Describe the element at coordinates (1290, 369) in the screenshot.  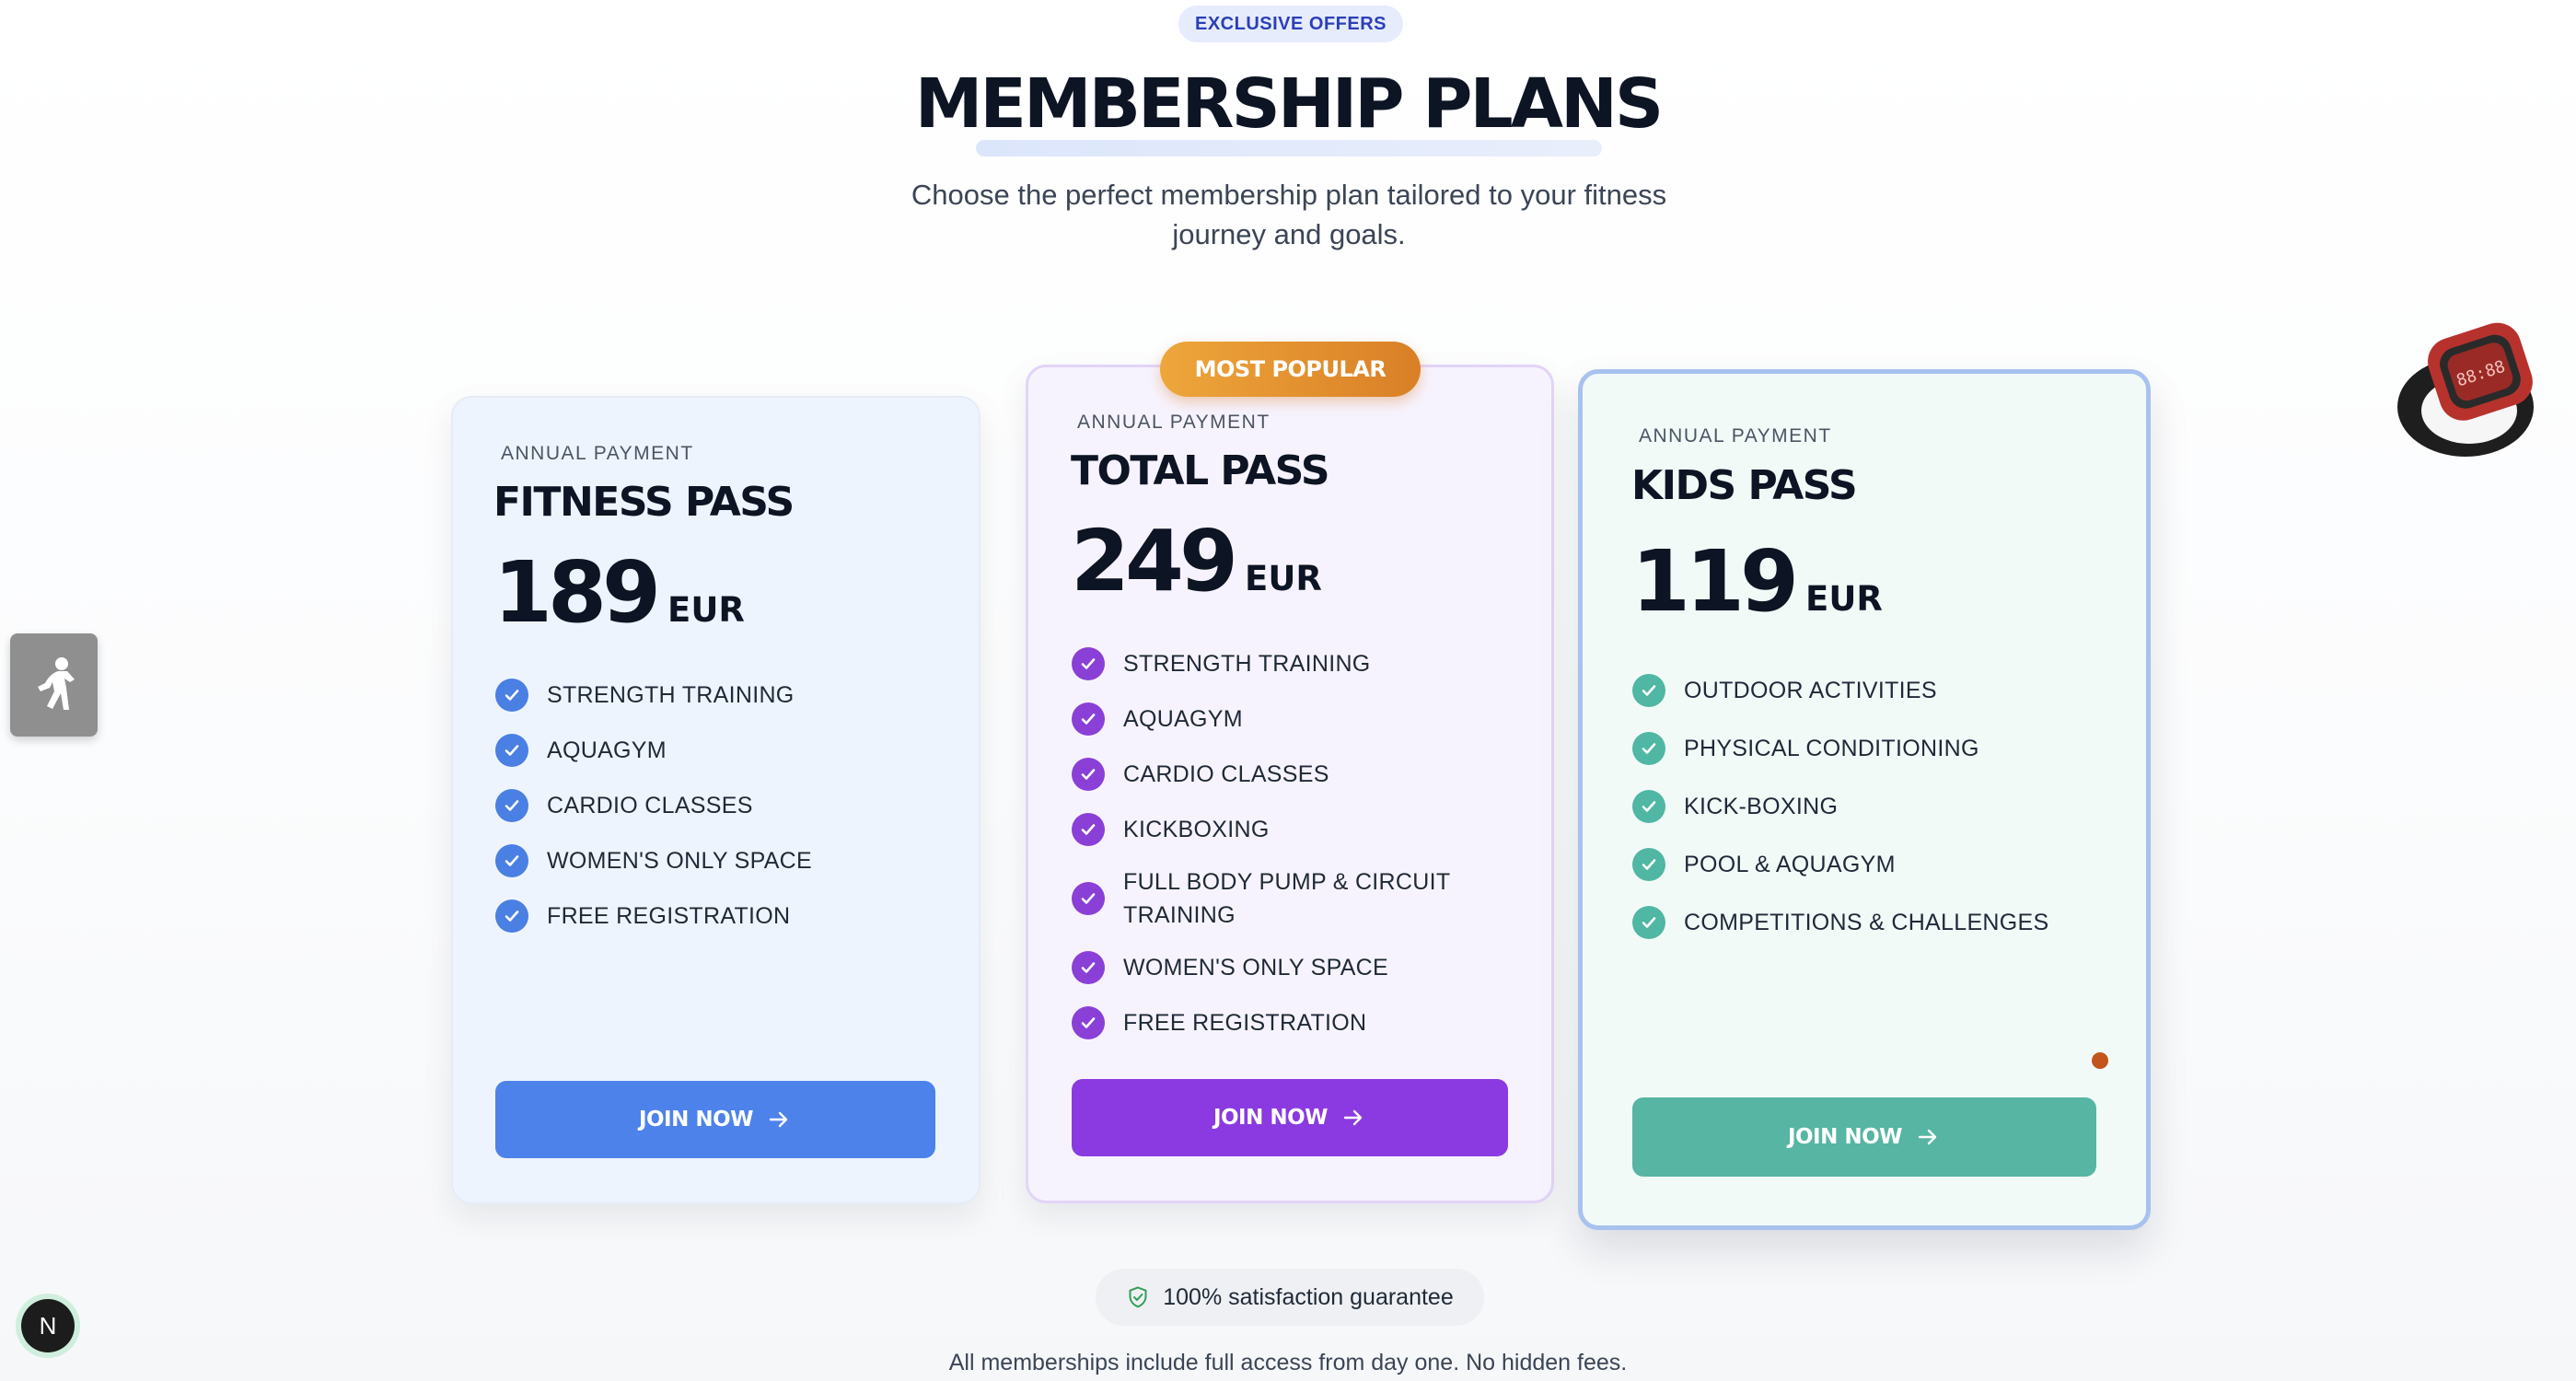
I see `most-popular-badge: MOST POPULAR` at that location.